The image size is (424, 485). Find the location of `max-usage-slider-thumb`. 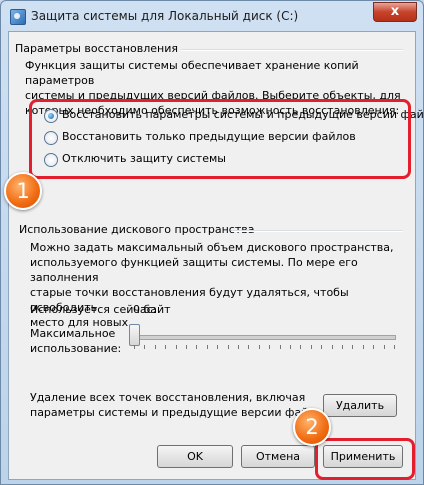

max-usage-slider-thumb is located at coordinates (134, 335).